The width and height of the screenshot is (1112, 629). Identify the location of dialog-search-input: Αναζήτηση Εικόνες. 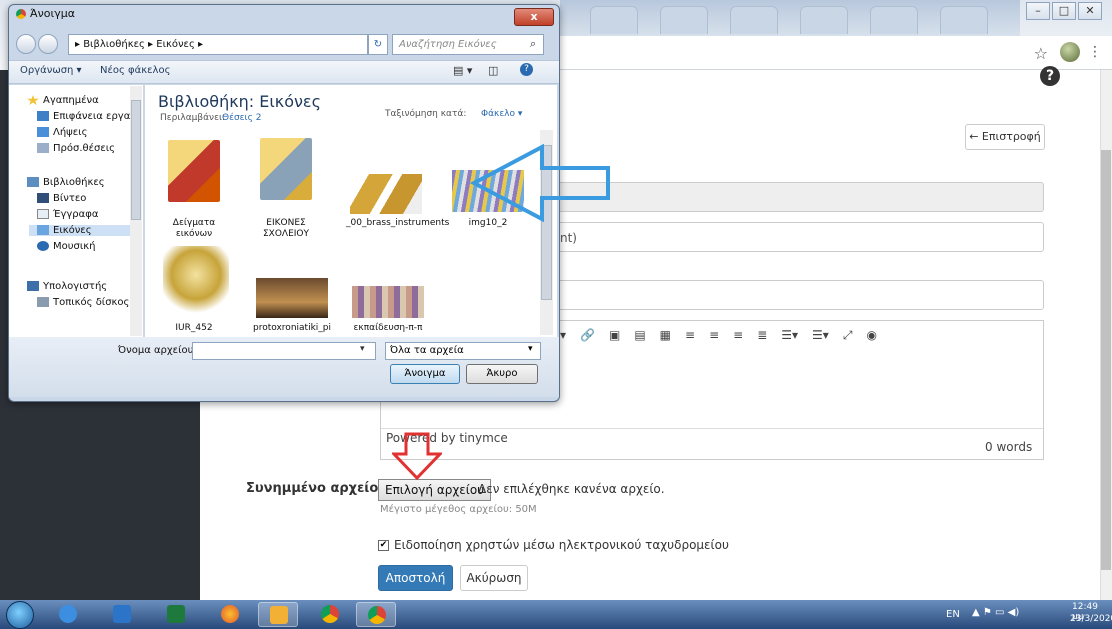
(468, 44).